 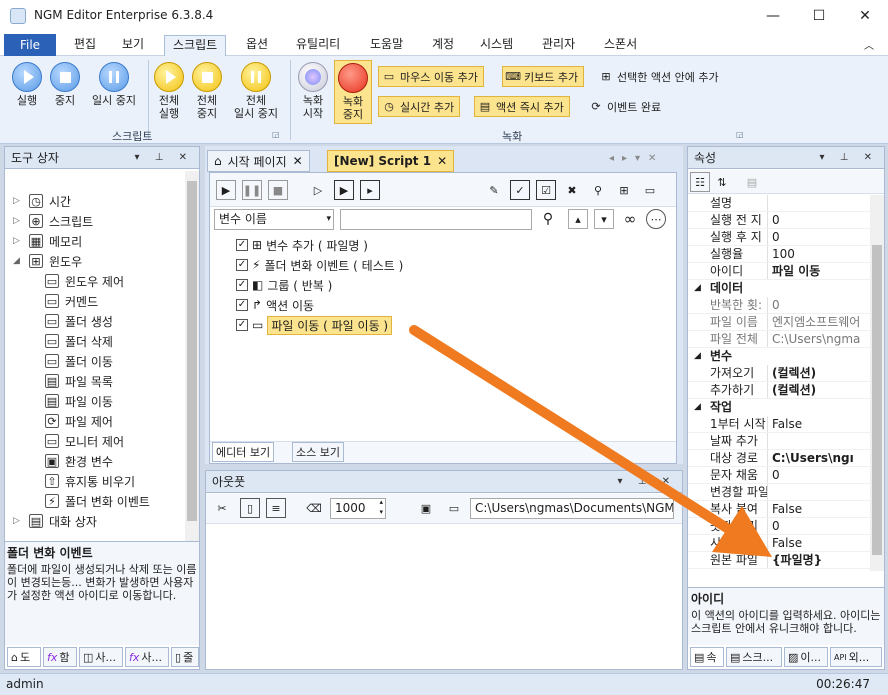 I want to click on arrow-shaft, so click(x=572, y=430).